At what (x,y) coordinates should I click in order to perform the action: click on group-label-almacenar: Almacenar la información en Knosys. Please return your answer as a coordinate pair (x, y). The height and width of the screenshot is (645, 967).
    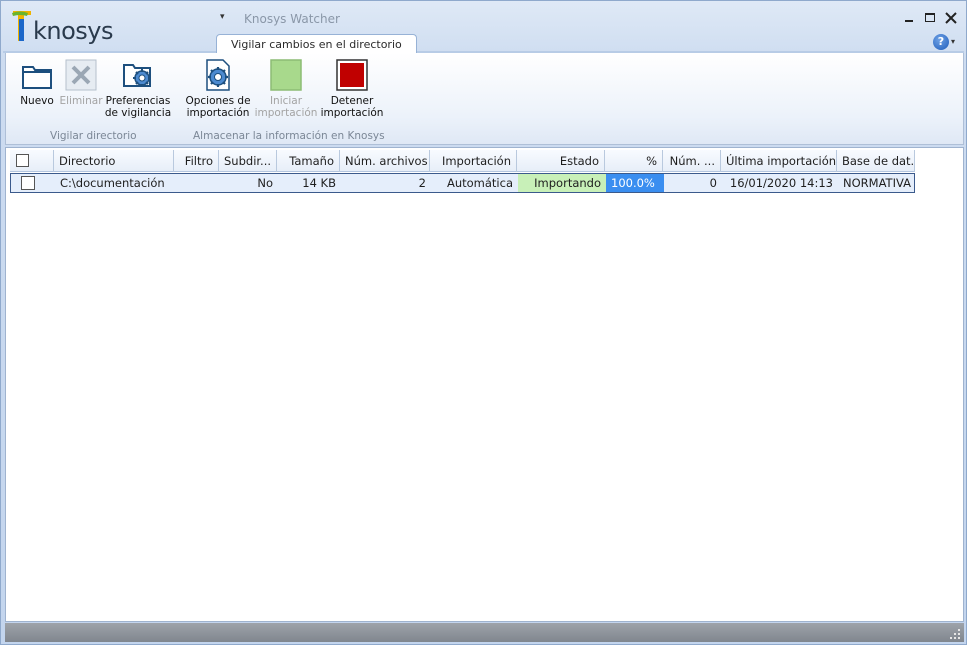
    Looking at the image, I should click on (289, 136).